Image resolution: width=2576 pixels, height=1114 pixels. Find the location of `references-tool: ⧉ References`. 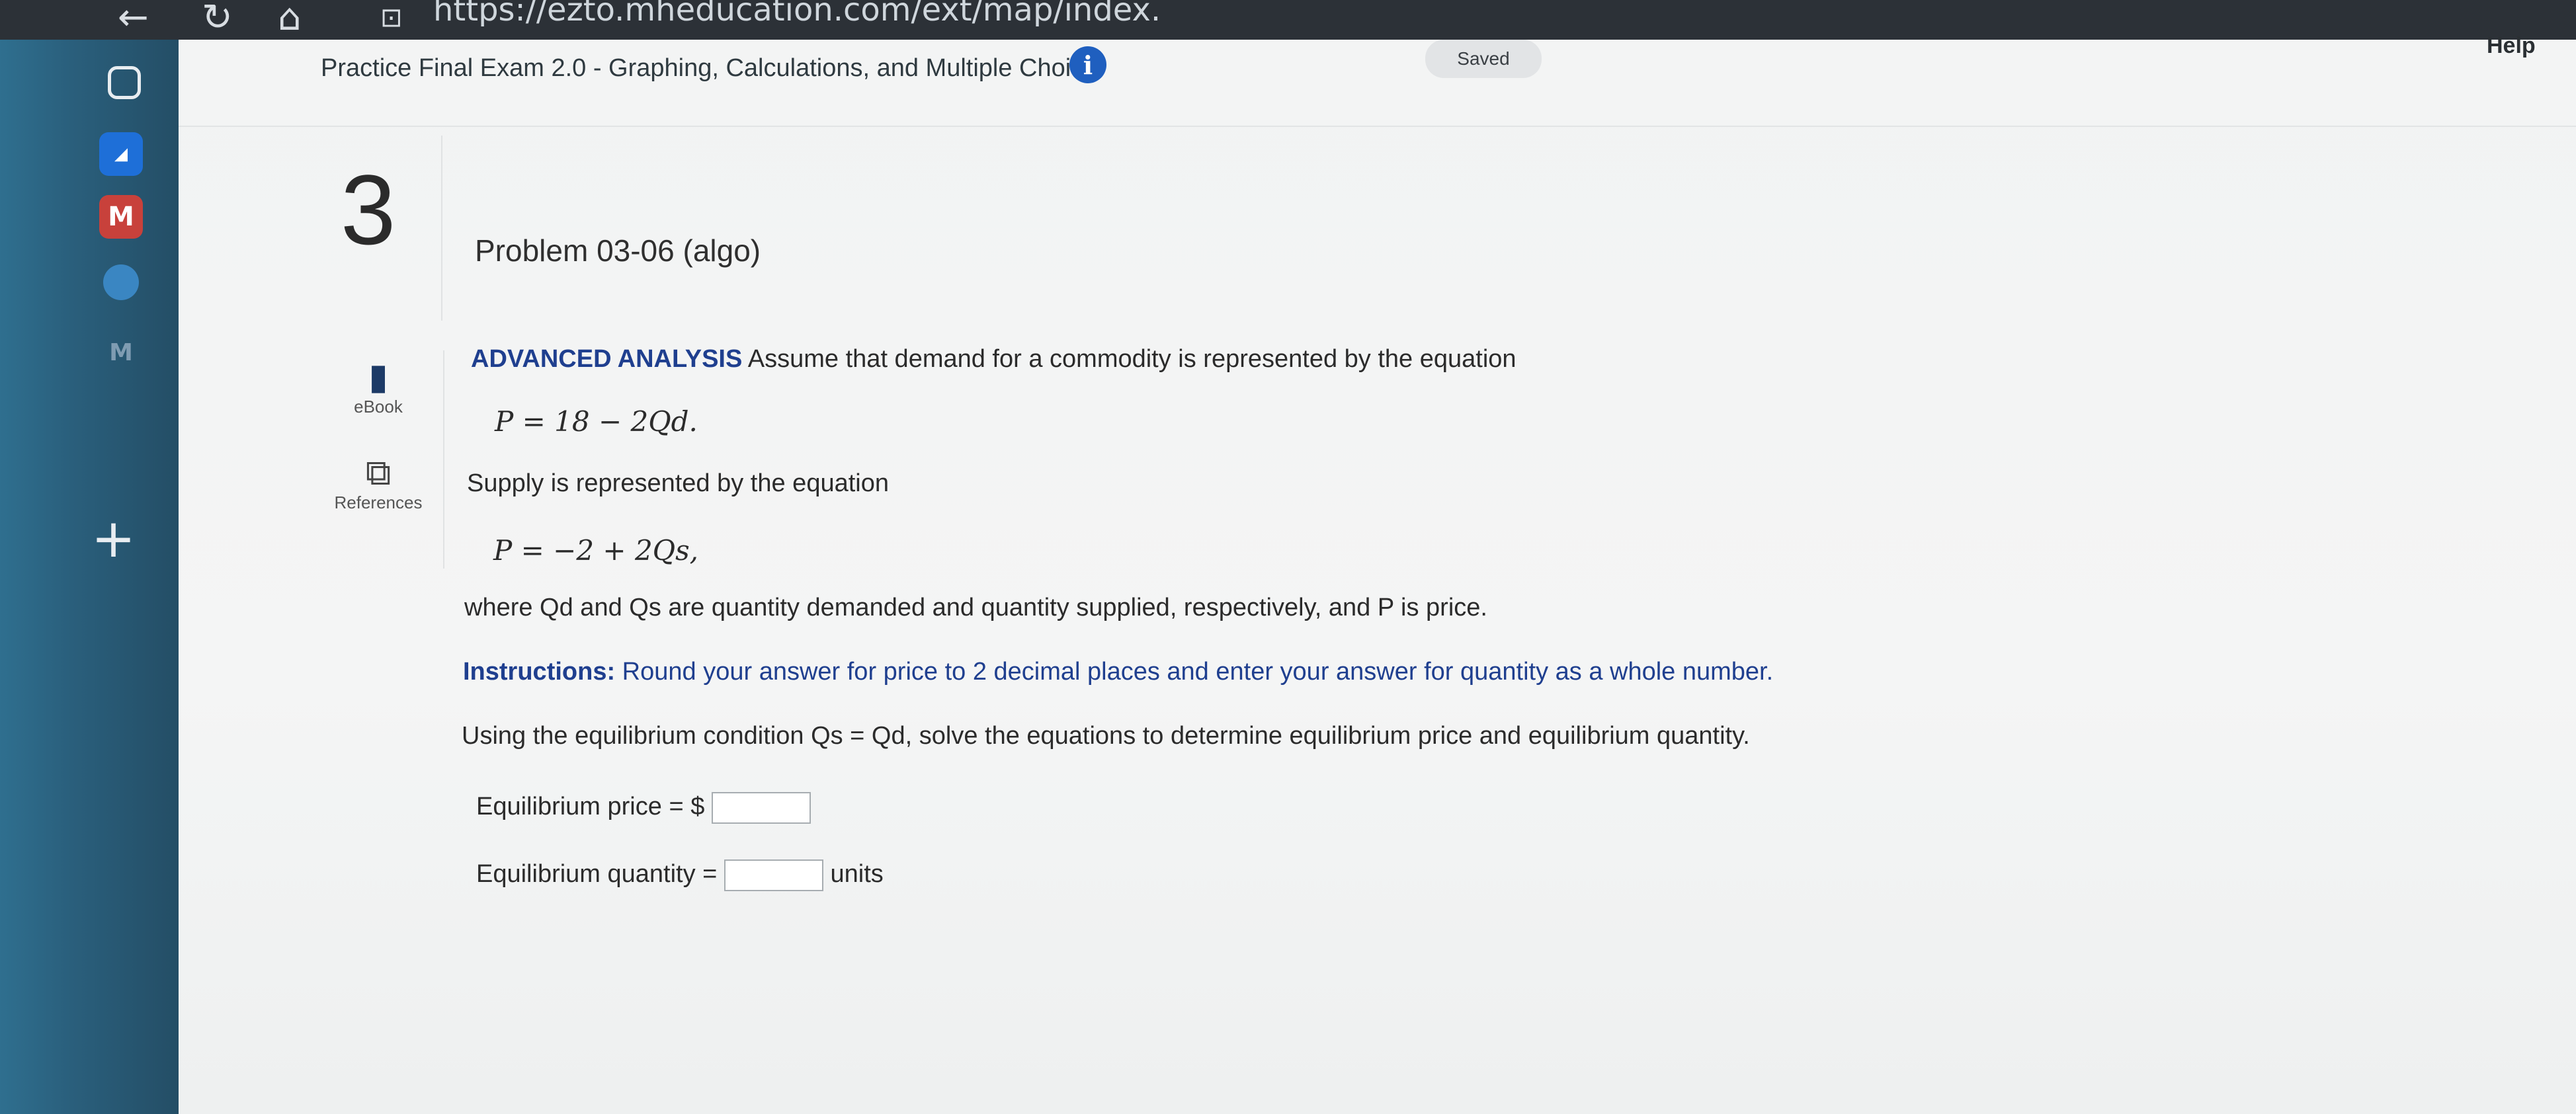

references-tool: ⧉ References is located at coordinates (378, 483).